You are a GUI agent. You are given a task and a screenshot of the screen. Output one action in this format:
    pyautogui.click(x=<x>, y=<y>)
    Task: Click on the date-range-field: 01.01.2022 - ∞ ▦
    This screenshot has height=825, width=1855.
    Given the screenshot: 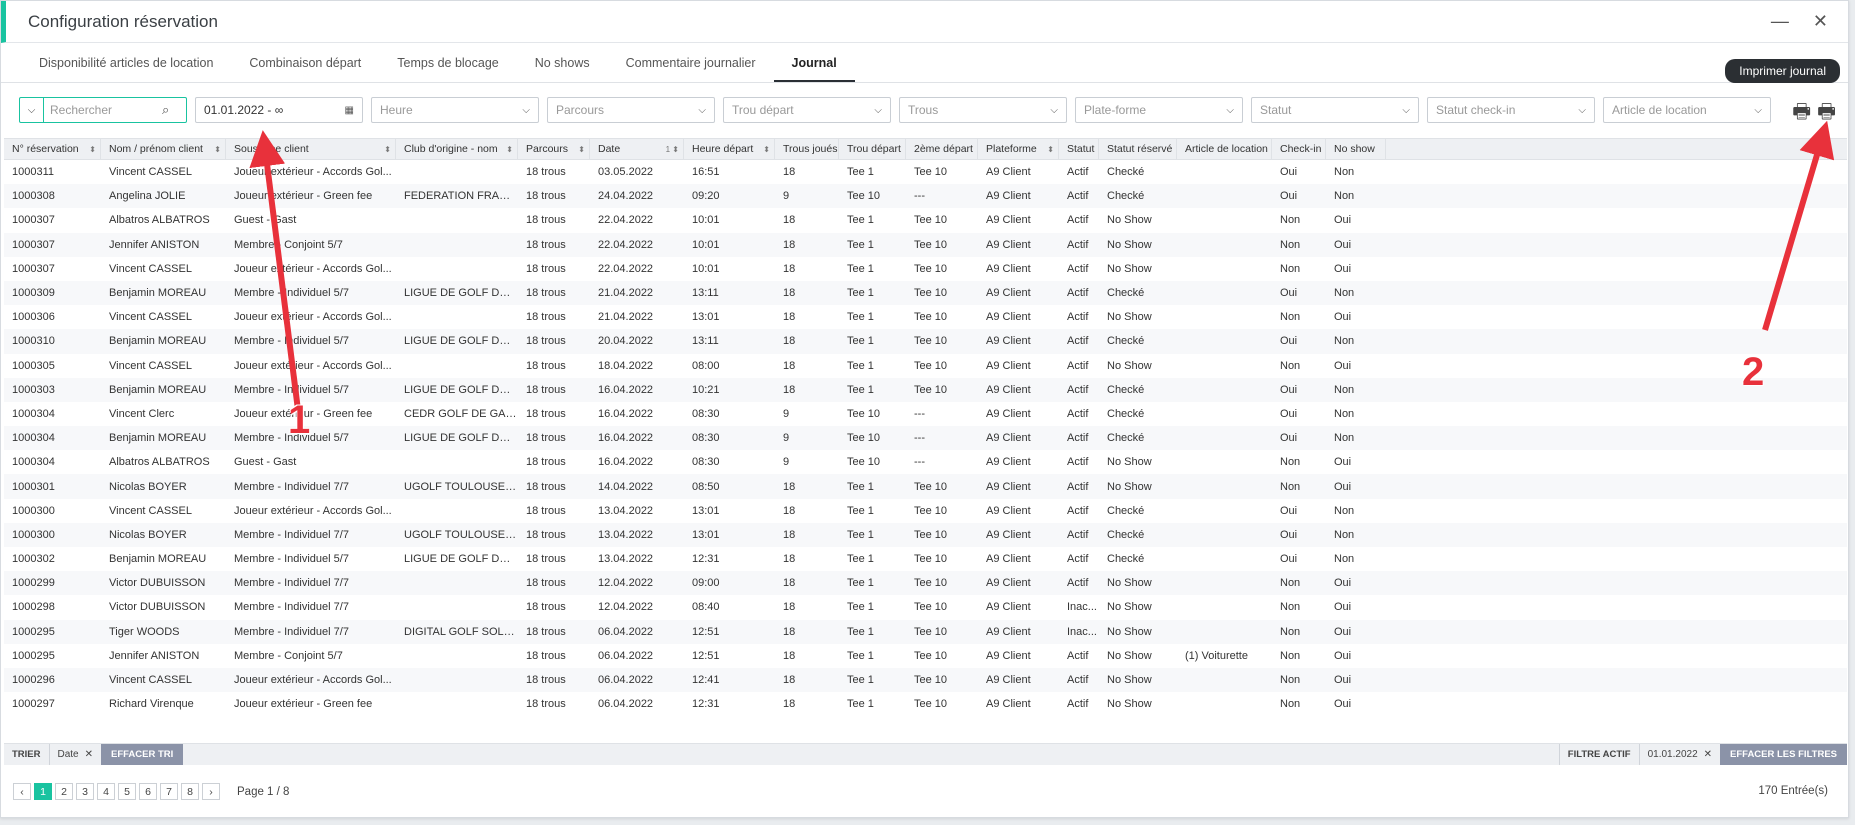 What is the action you would take?
    pyautogui.click(x=279, y=110)
    